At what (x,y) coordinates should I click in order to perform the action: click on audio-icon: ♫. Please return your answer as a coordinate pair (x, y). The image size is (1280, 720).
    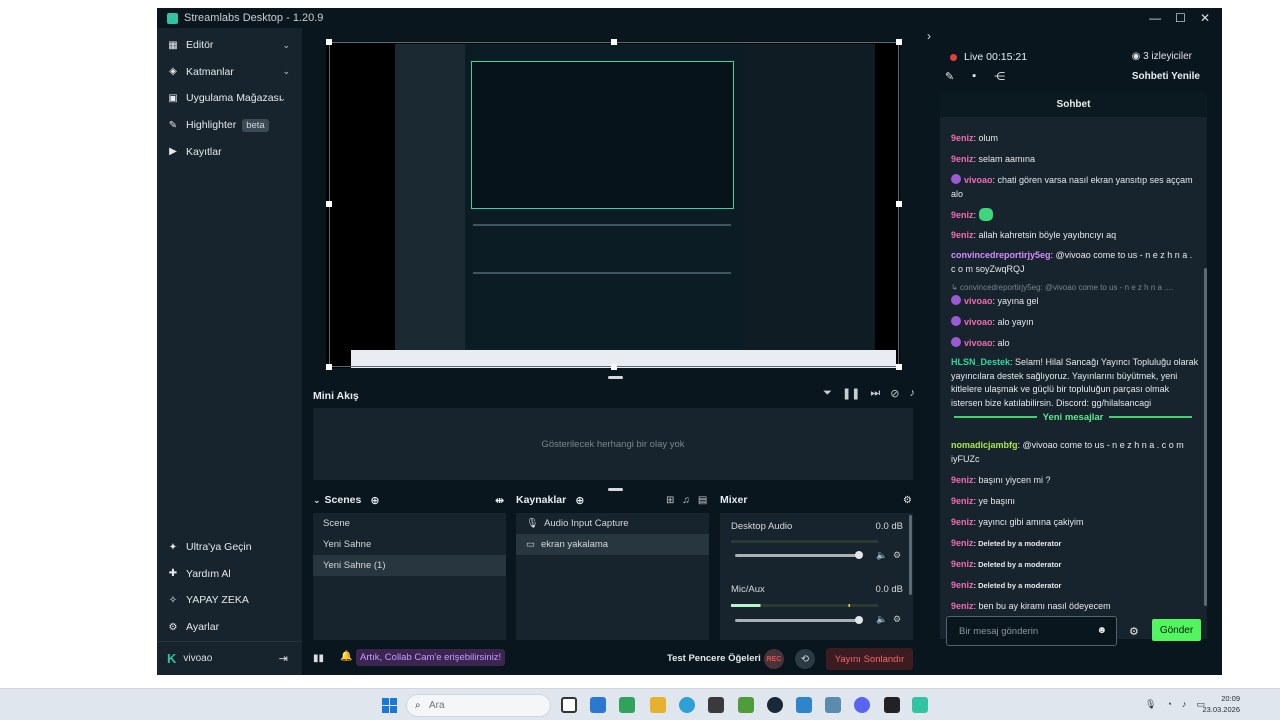
    Looking at the image, I should click on (686, 500).